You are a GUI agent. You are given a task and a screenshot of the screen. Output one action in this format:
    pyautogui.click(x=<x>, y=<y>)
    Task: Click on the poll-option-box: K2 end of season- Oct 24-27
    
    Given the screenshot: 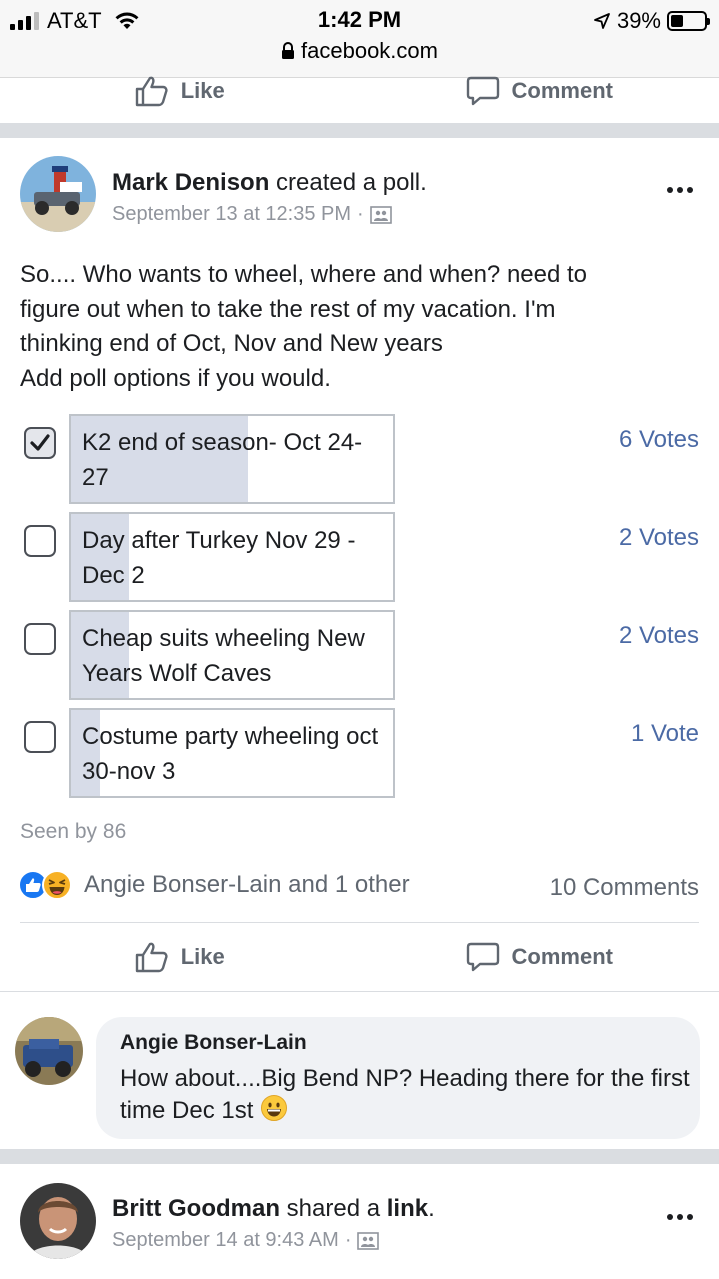 What is the action you would take?
    pyautogui.click(x=232, y=459)
    